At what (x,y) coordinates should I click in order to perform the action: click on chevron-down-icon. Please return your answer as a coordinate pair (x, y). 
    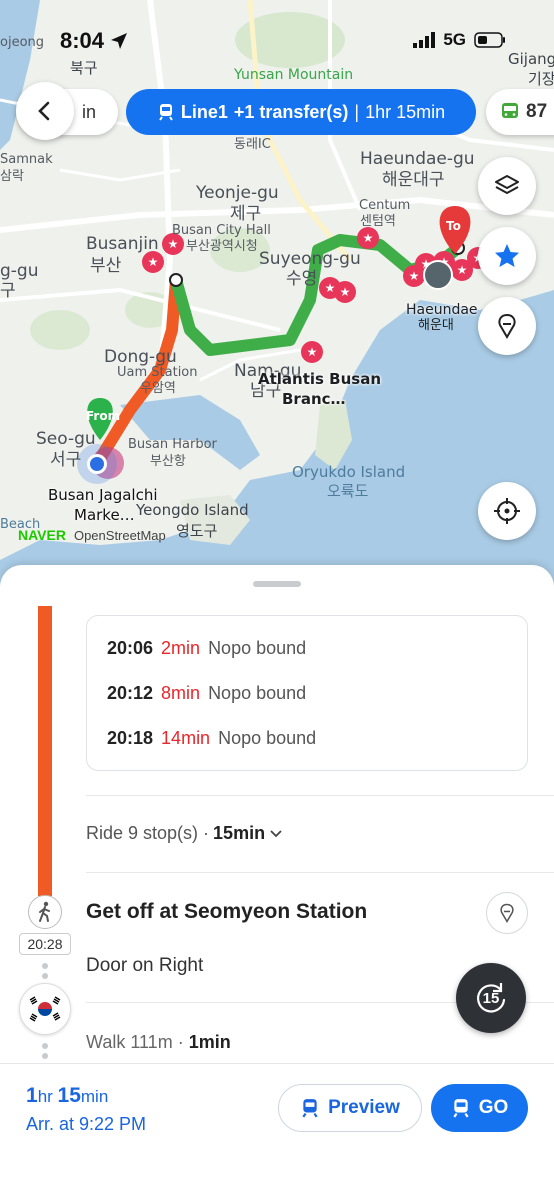
    Looking at the image, I should click on (276, 833).